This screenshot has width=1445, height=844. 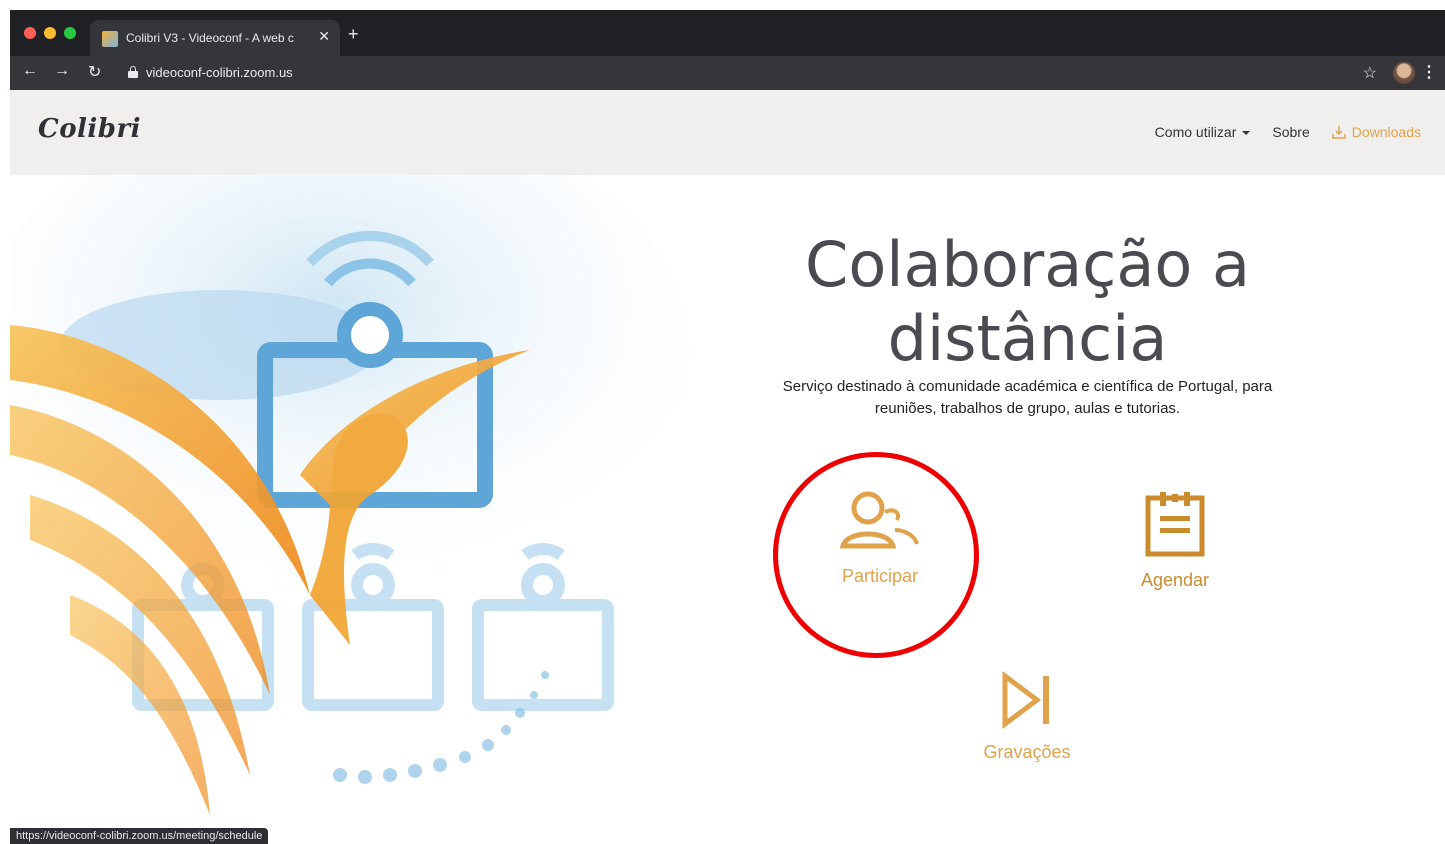 I want to click on site-logo: Colibri, so click(x=89, y=129).